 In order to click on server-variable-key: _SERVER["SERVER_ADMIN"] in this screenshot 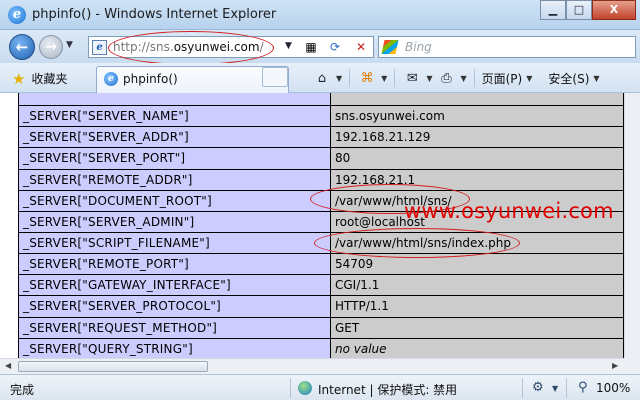, I will do `click(174, 221)`.